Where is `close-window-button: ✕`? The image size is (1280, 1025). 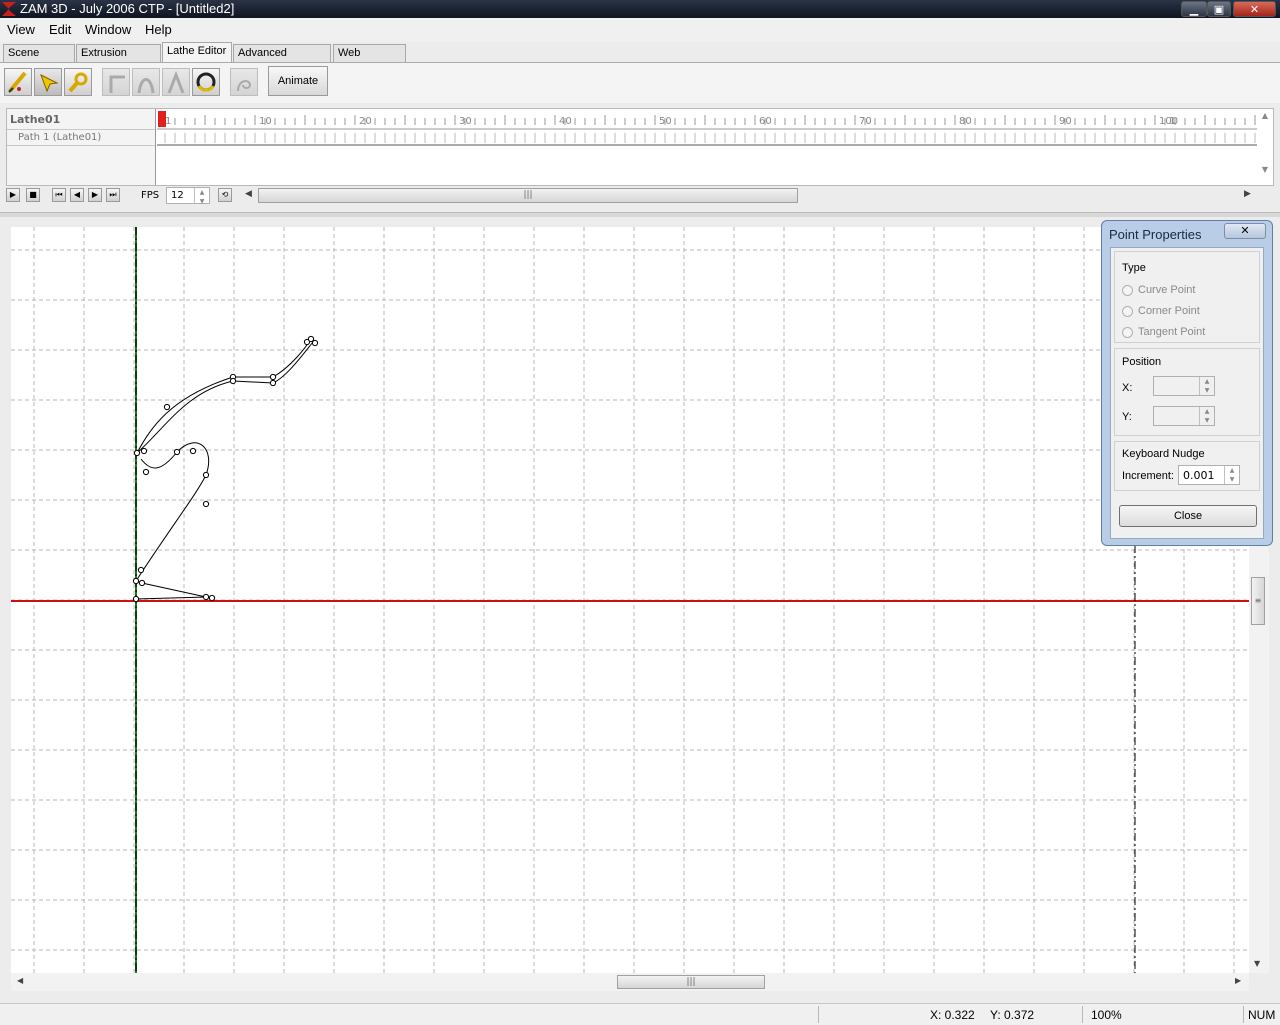
close-window-button: ✕ is located at coordinates (1254, 9).